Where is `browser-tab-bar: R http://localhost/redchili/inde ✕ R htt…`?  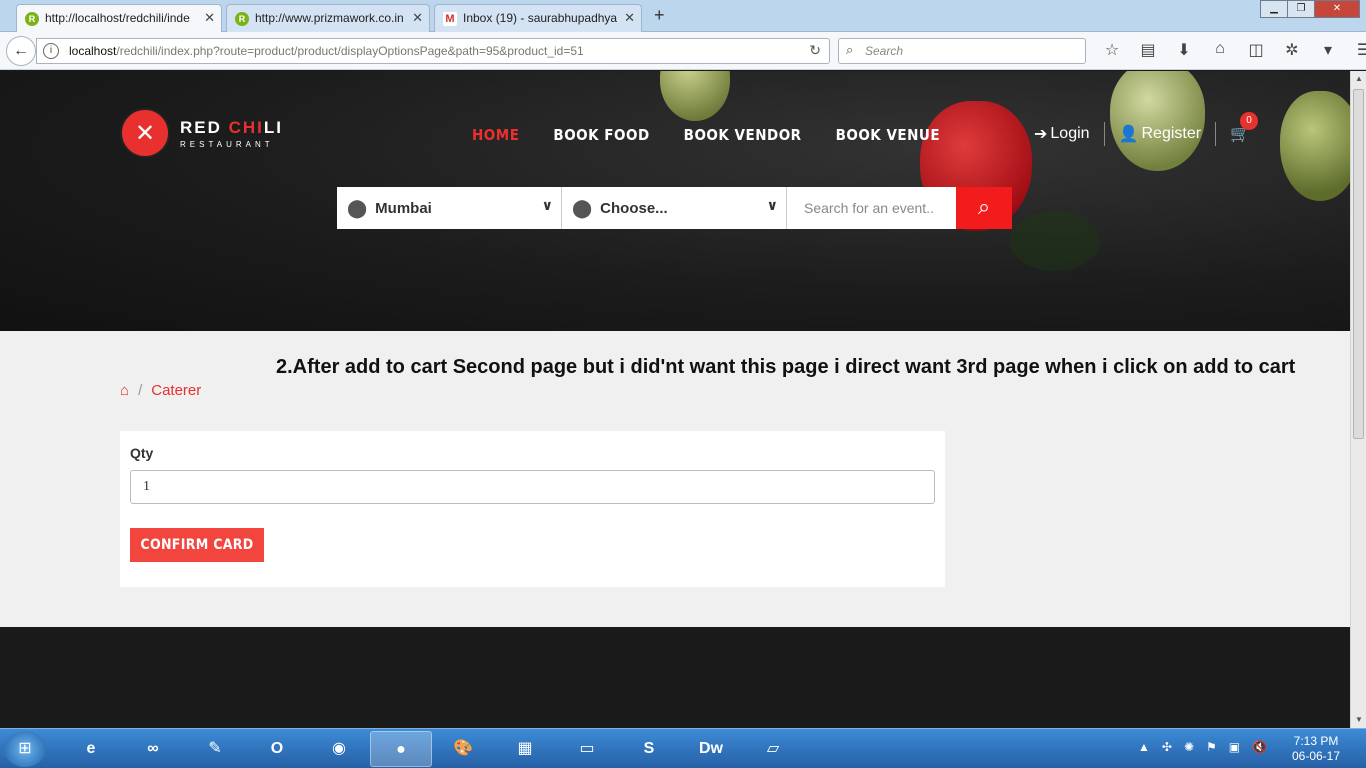
browser-tab-bar: R http://localhost/redchili/inde ✕ R htt… is located at coordinates (683, 16).